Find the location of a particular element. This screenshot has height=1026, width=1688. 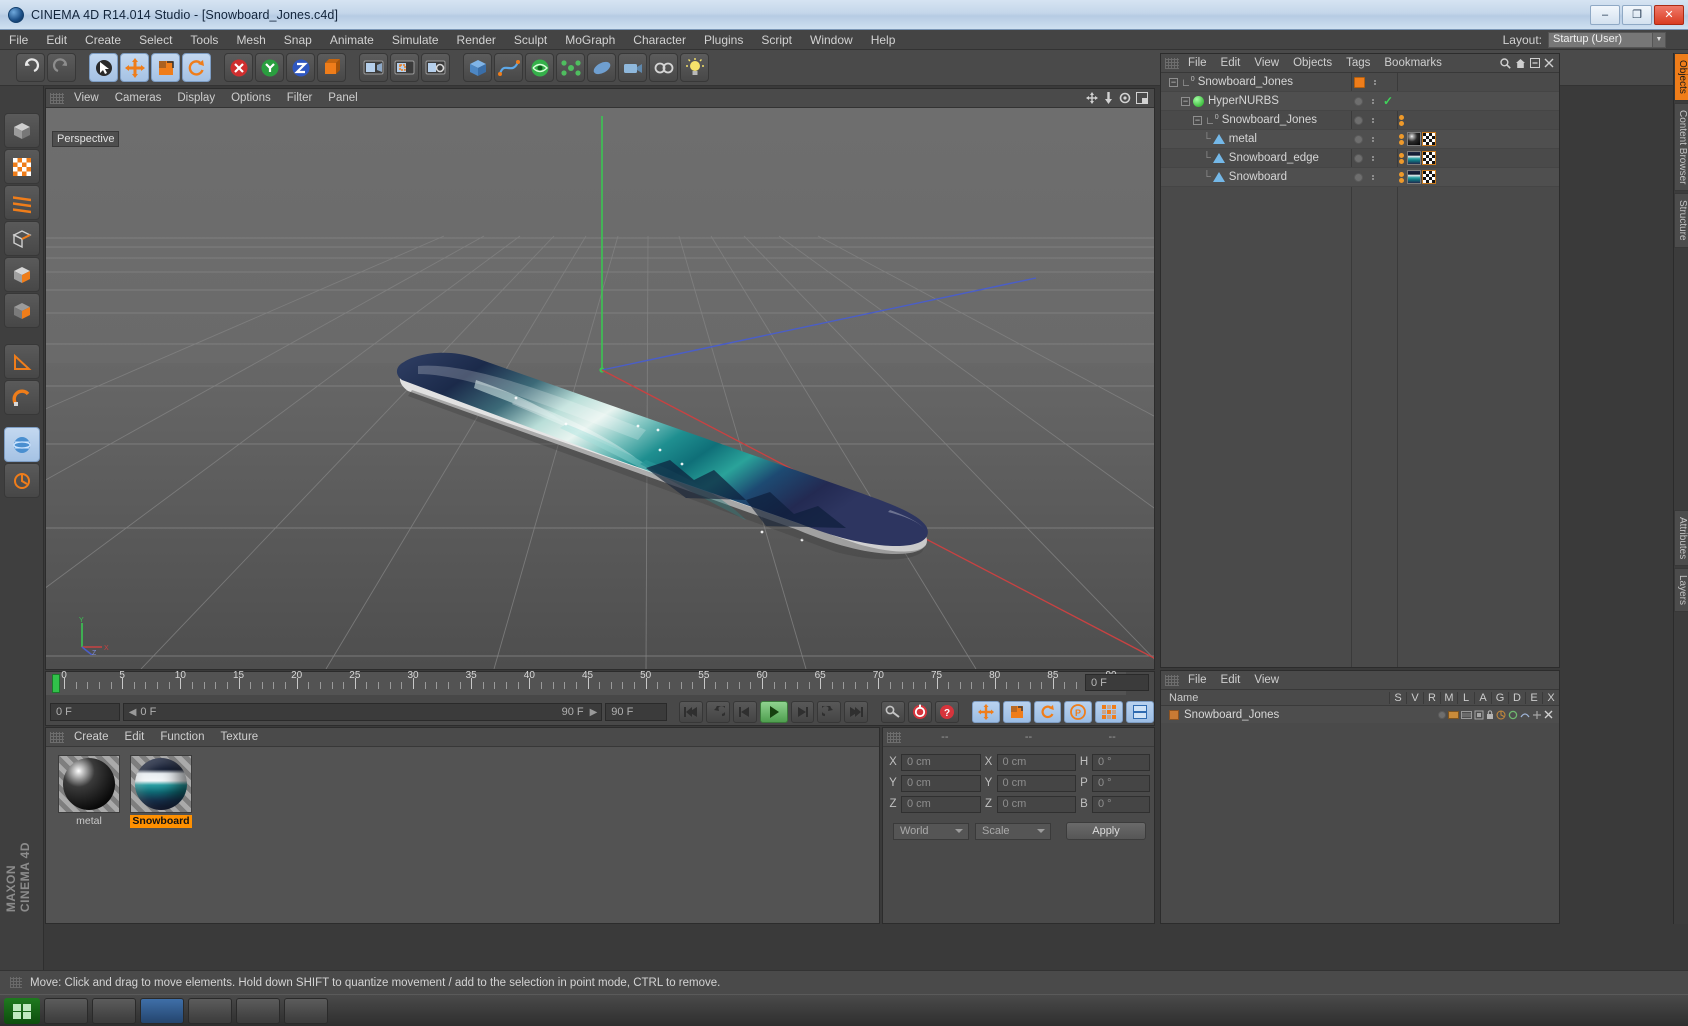

menu-file: File is located at coordinates (18, 40).